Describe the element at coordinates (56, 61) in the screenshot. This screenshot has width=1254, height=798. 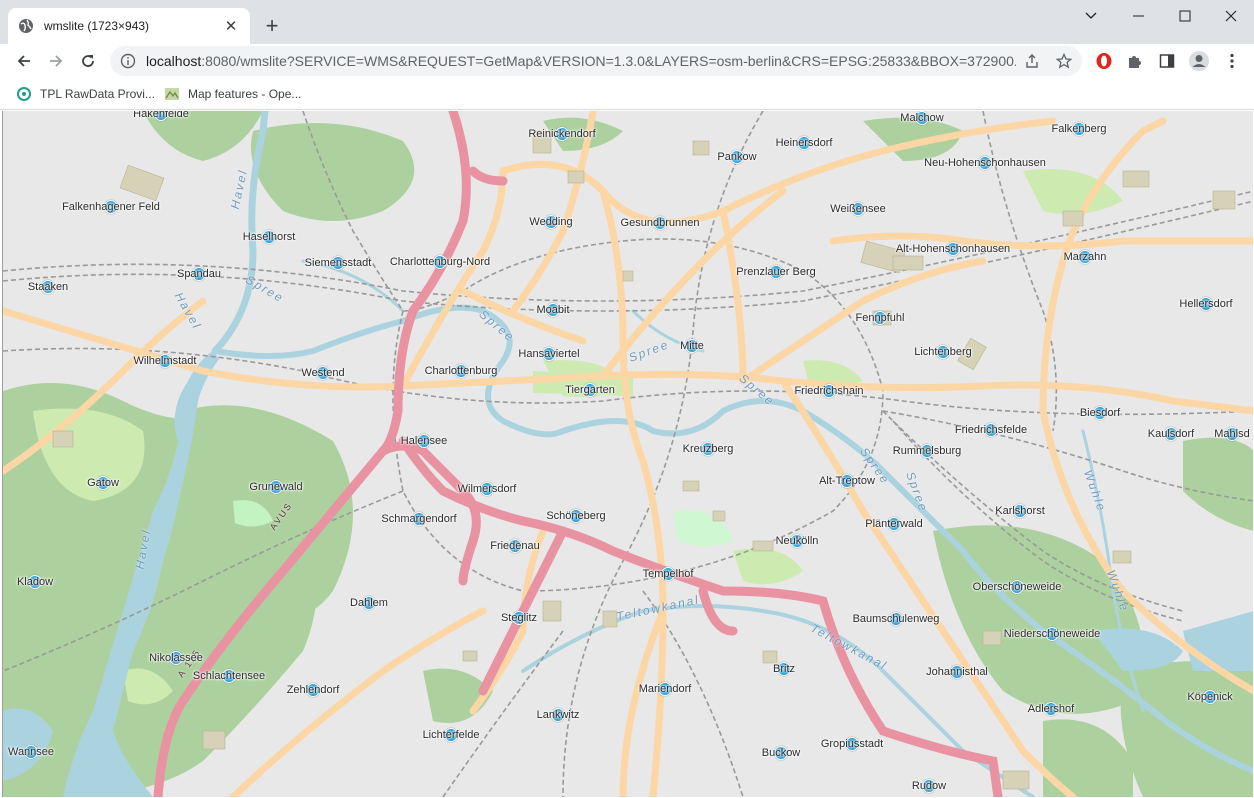
I see `forward-button` at that location.